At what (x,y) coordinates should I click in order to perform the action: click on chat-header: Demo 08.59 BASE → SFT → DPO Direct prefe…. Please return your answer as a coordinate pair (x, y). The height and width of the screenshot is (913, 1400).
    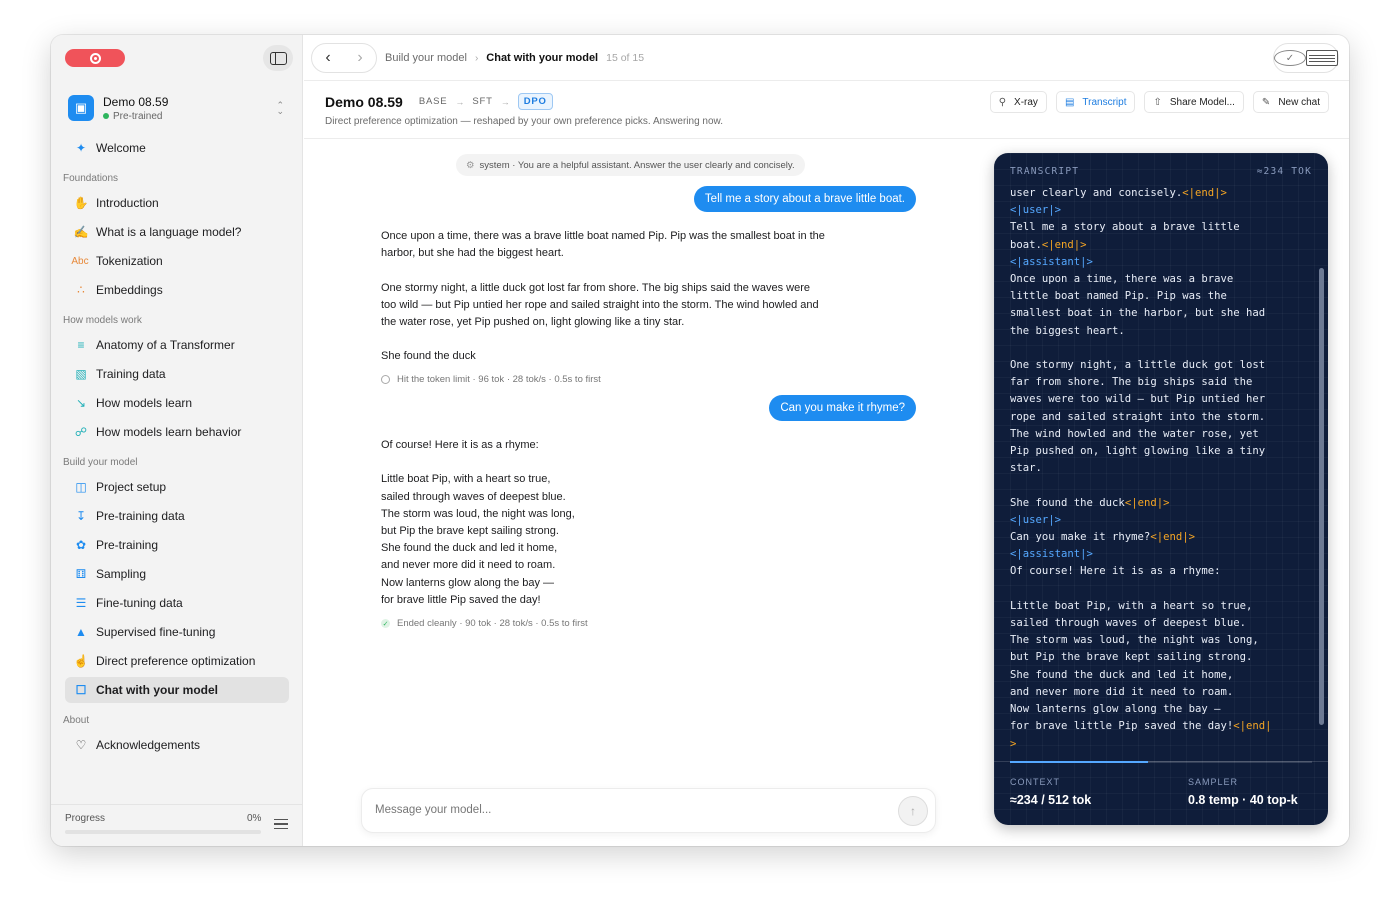
    Looking at the image, I should click on (826, 110).